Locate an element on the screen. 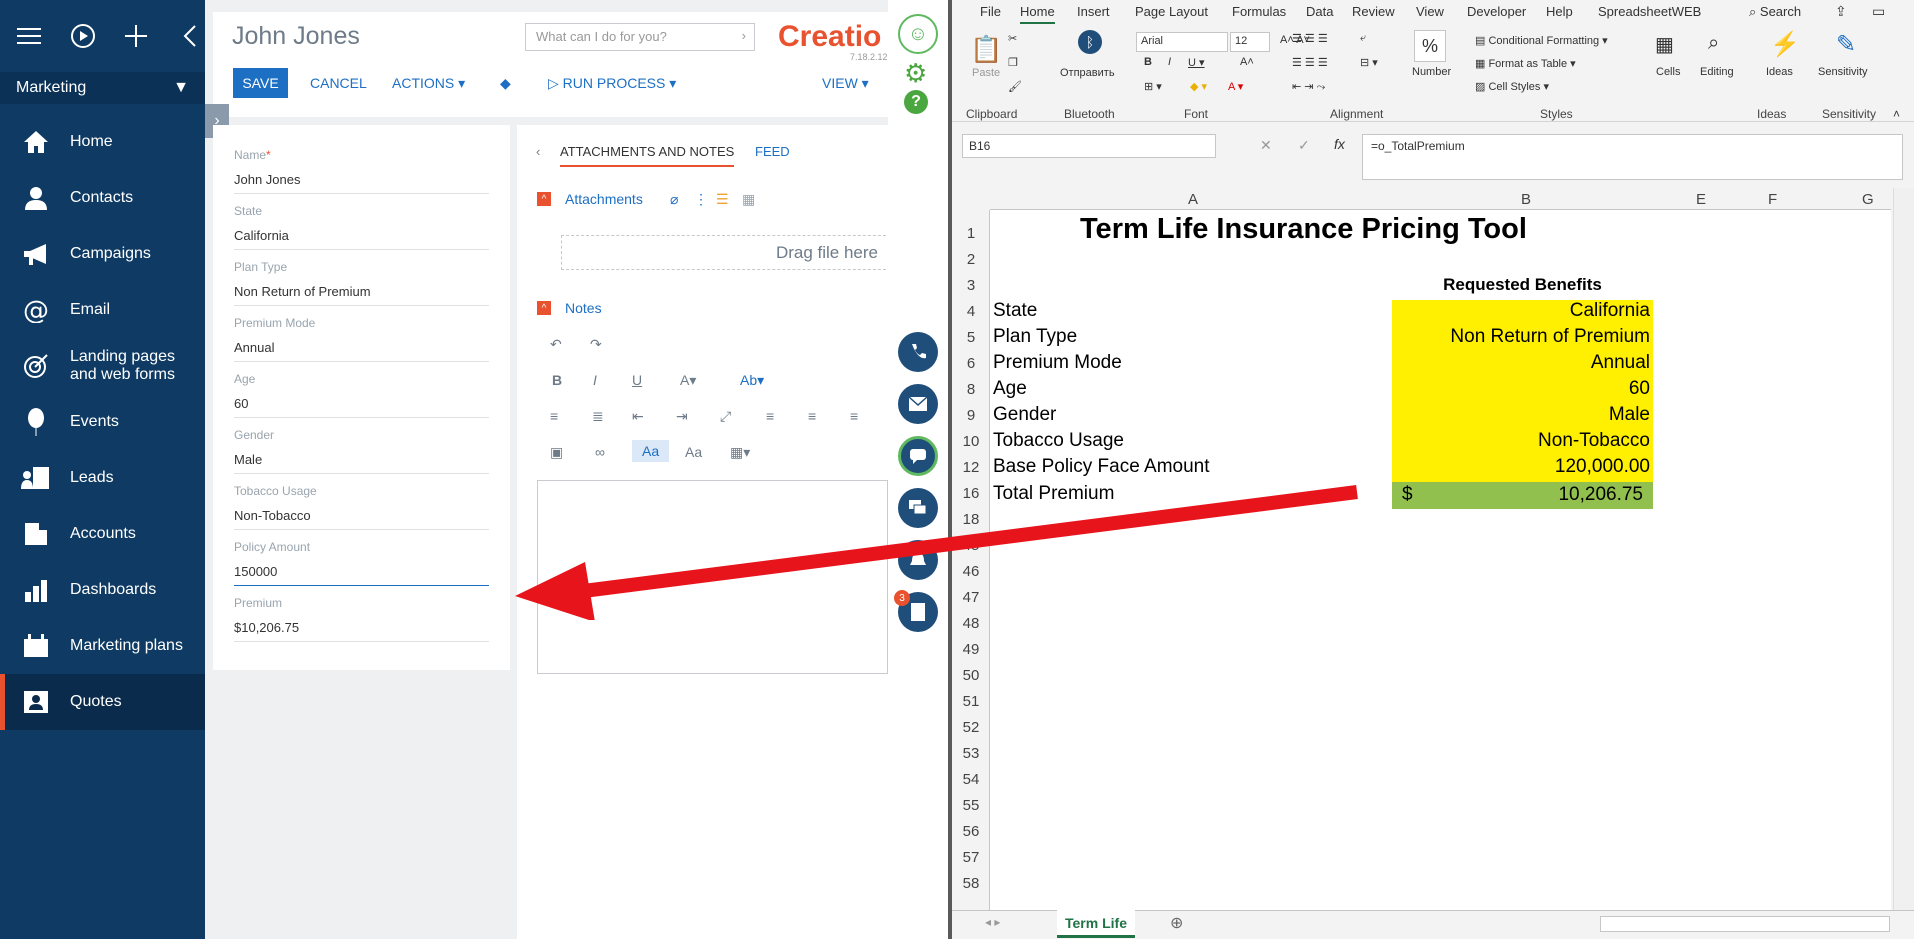  sidebar-item-leads: Leads is located at coordinates (102, 478).